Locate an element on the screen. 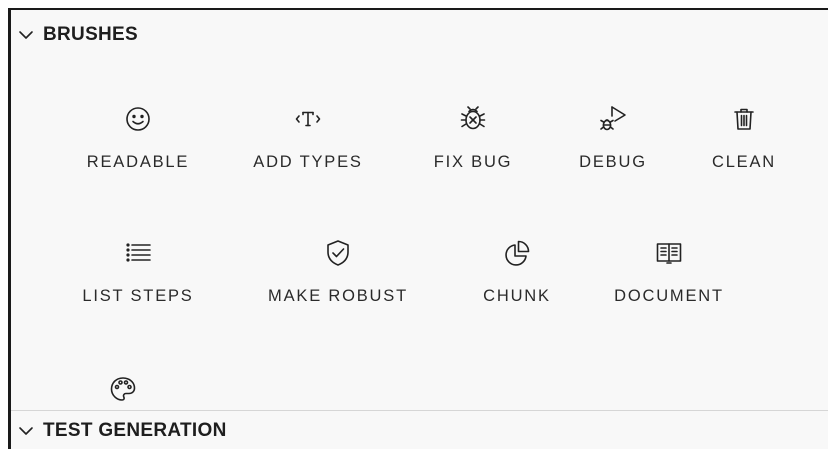 This screenshot has height=449, width=828. brush-debug: DEBUG is located at coordinates (613, 137).